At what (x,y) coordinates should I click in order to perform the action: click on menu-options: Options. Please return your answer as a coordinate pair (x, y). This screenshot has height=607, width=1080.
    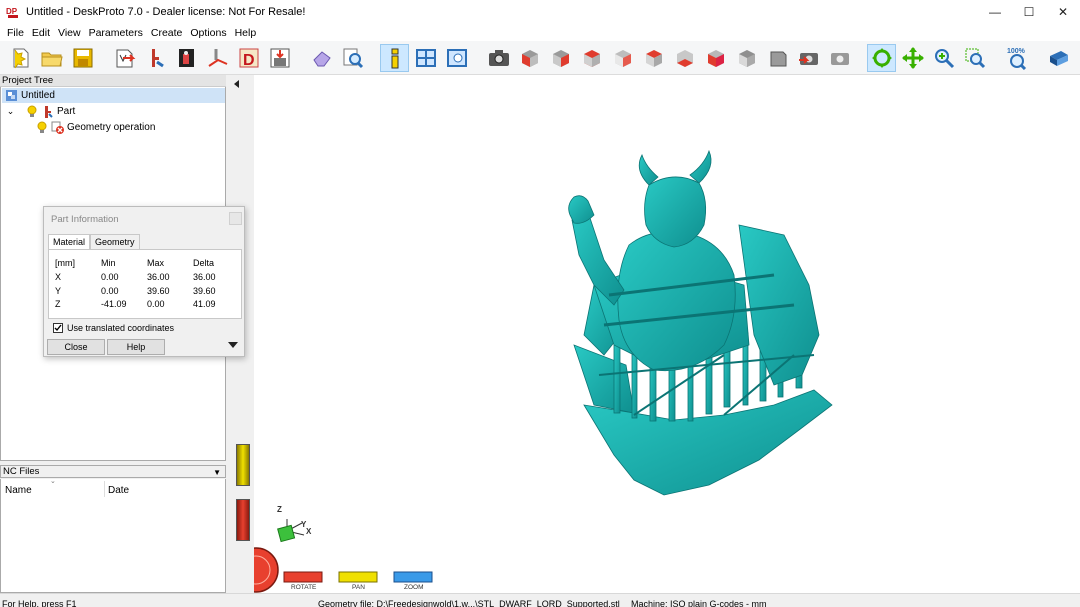
    Looking at the image, I should click on (208, 33).